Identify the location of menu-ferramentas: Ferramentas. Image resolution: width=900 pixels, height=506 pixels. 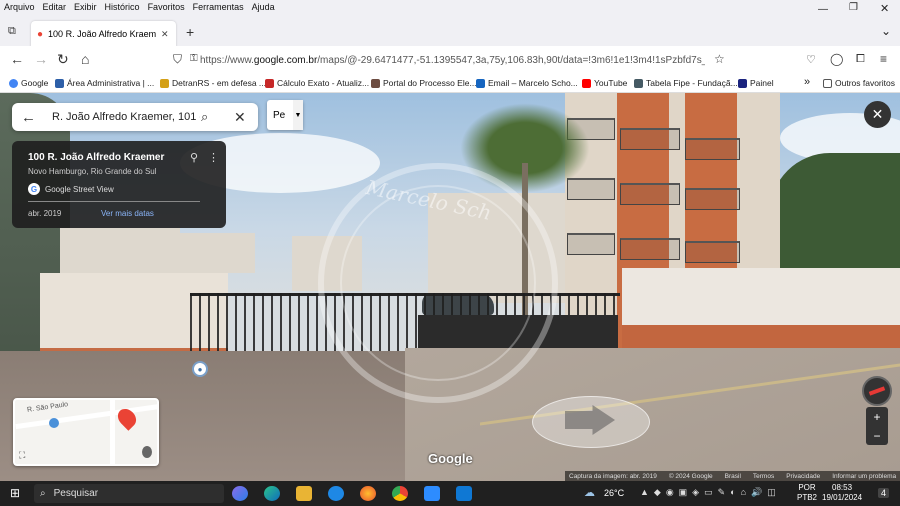
(218, 7).